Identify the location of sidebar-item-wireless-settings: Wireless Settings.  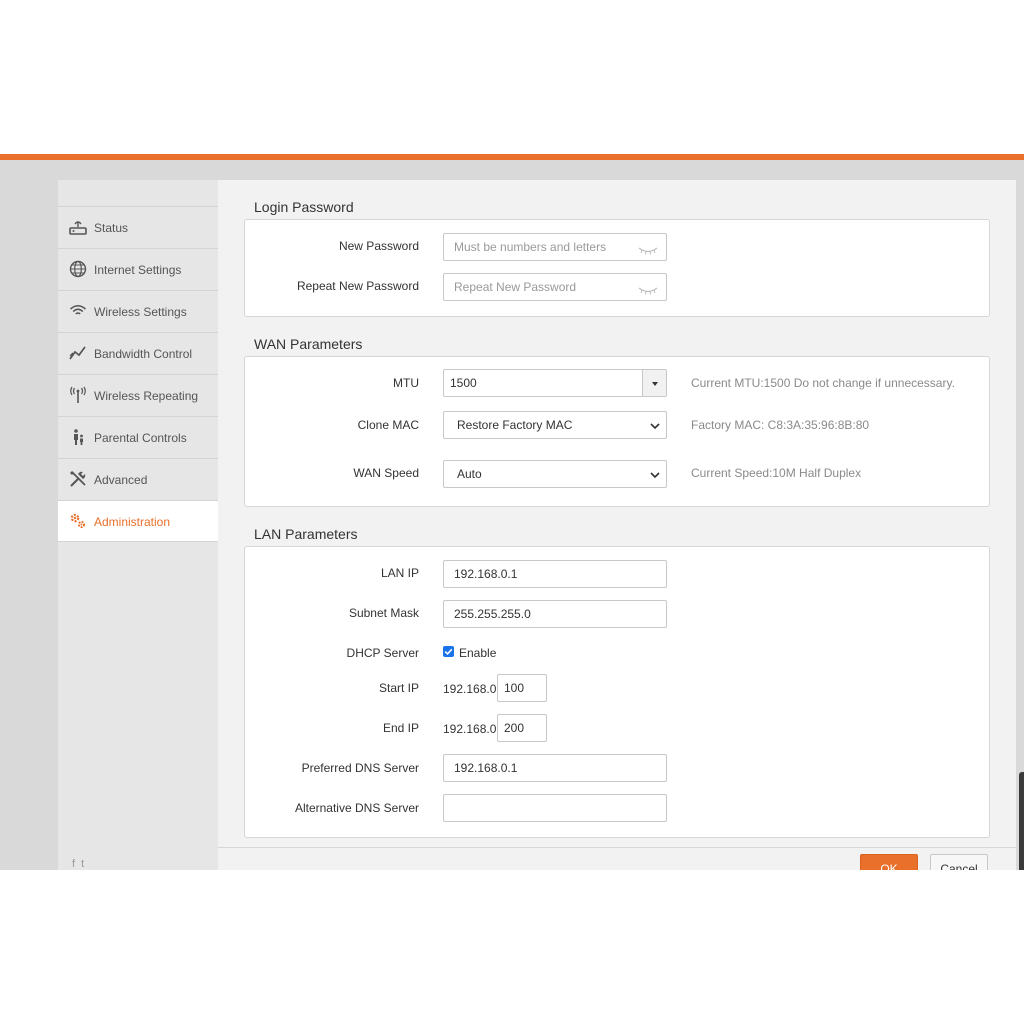
(138, 311).